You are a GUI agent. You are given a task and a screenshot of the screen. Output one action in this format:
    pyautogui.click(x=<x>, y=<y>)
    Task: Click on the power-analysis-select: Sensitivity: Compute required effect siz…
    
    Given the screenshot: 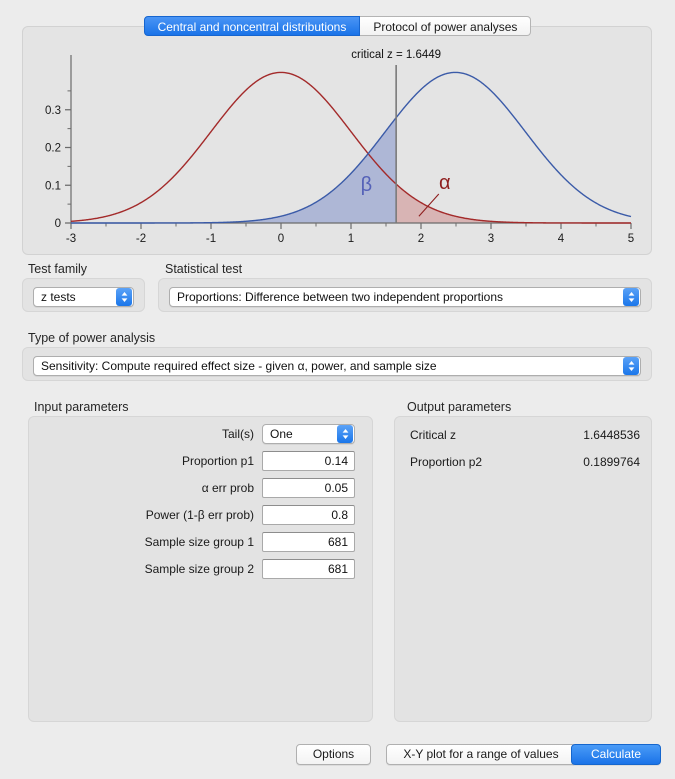 What is the action you would take?
    pyautogui.click(x=337, y=366)
    